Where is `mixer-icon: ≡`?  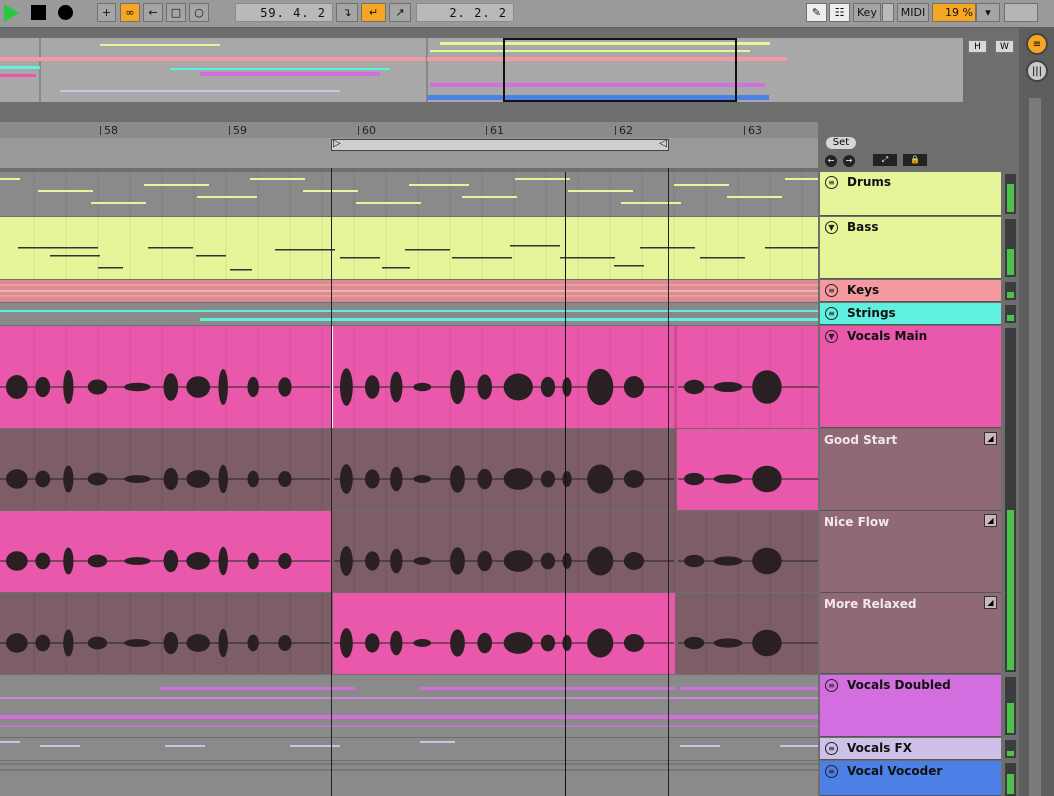 mixer-icon: ≡ is located at coordinates (1037, 44).